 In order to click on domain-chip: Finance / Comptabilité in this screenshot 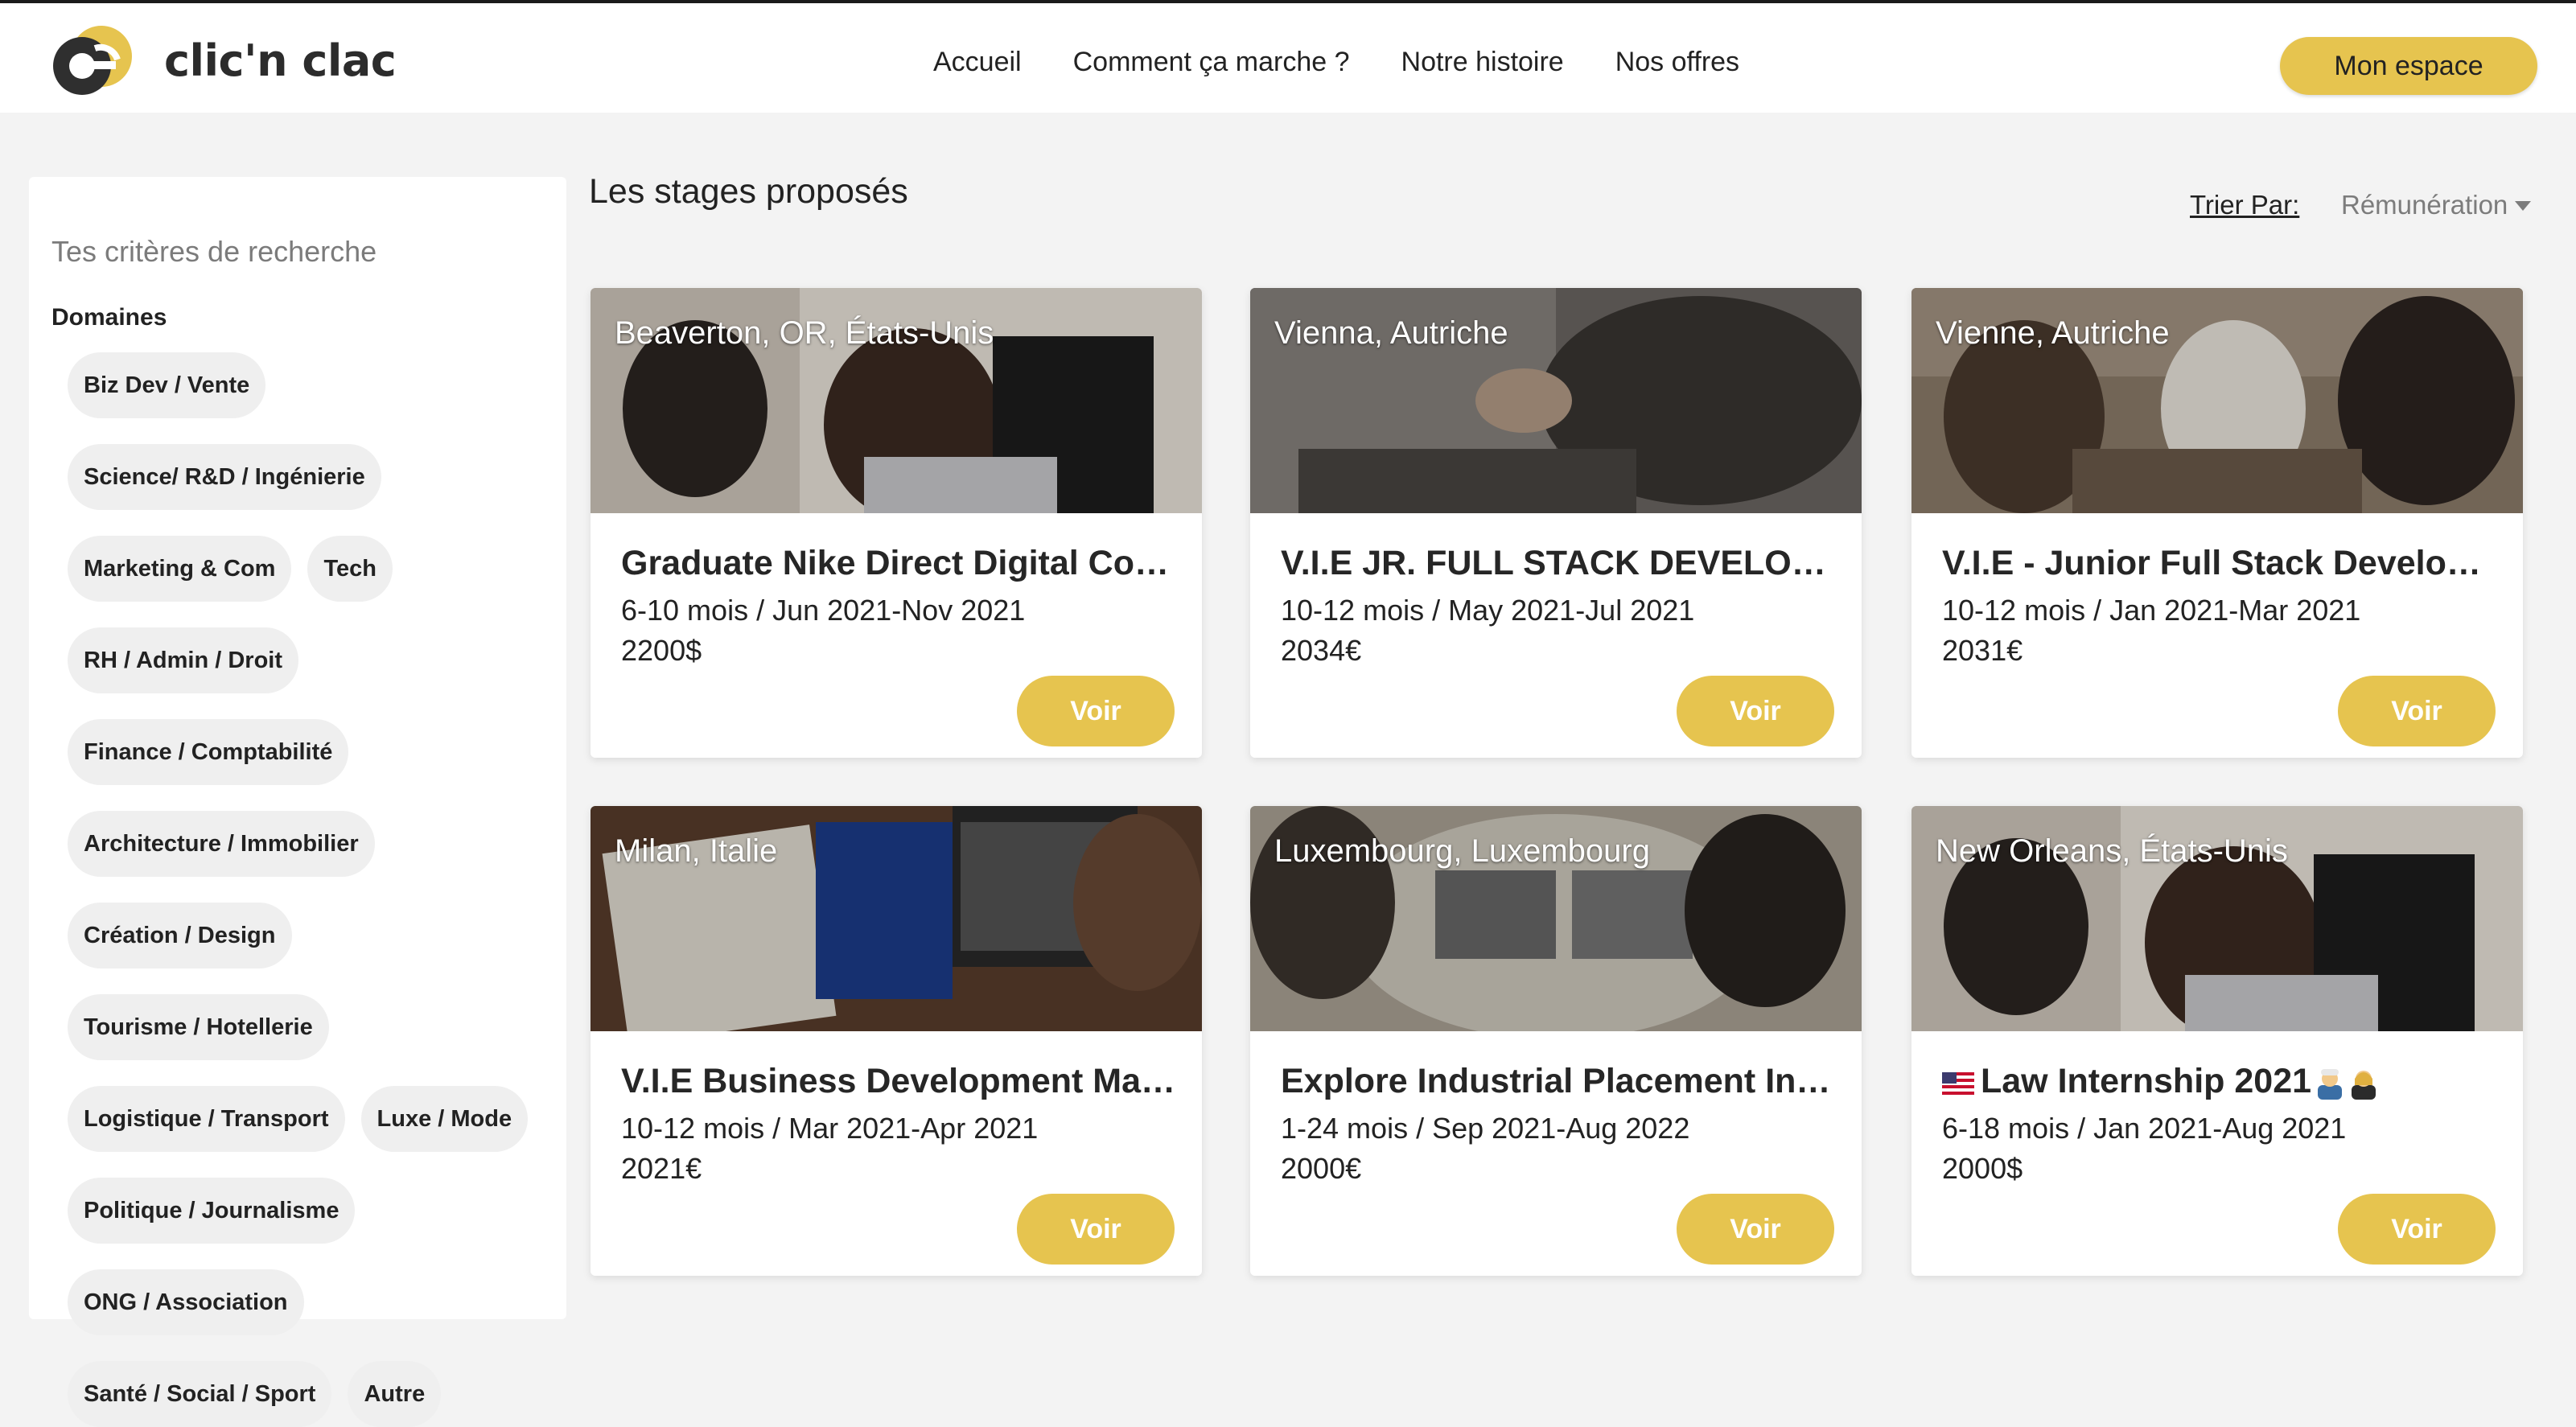, I will do `click(208, 752)`.